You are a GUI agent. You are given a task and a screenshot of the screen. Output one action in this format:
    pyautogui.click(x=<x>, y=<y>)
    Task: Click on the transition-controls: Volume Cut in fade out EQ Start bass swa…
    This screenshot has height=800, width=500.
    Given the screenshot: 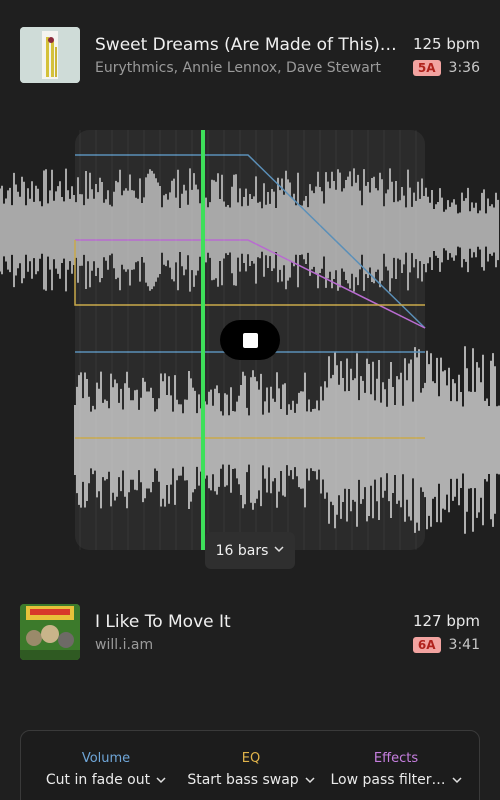 What is the action you would take?
    pyautogui.click(x=250, y=765)
    